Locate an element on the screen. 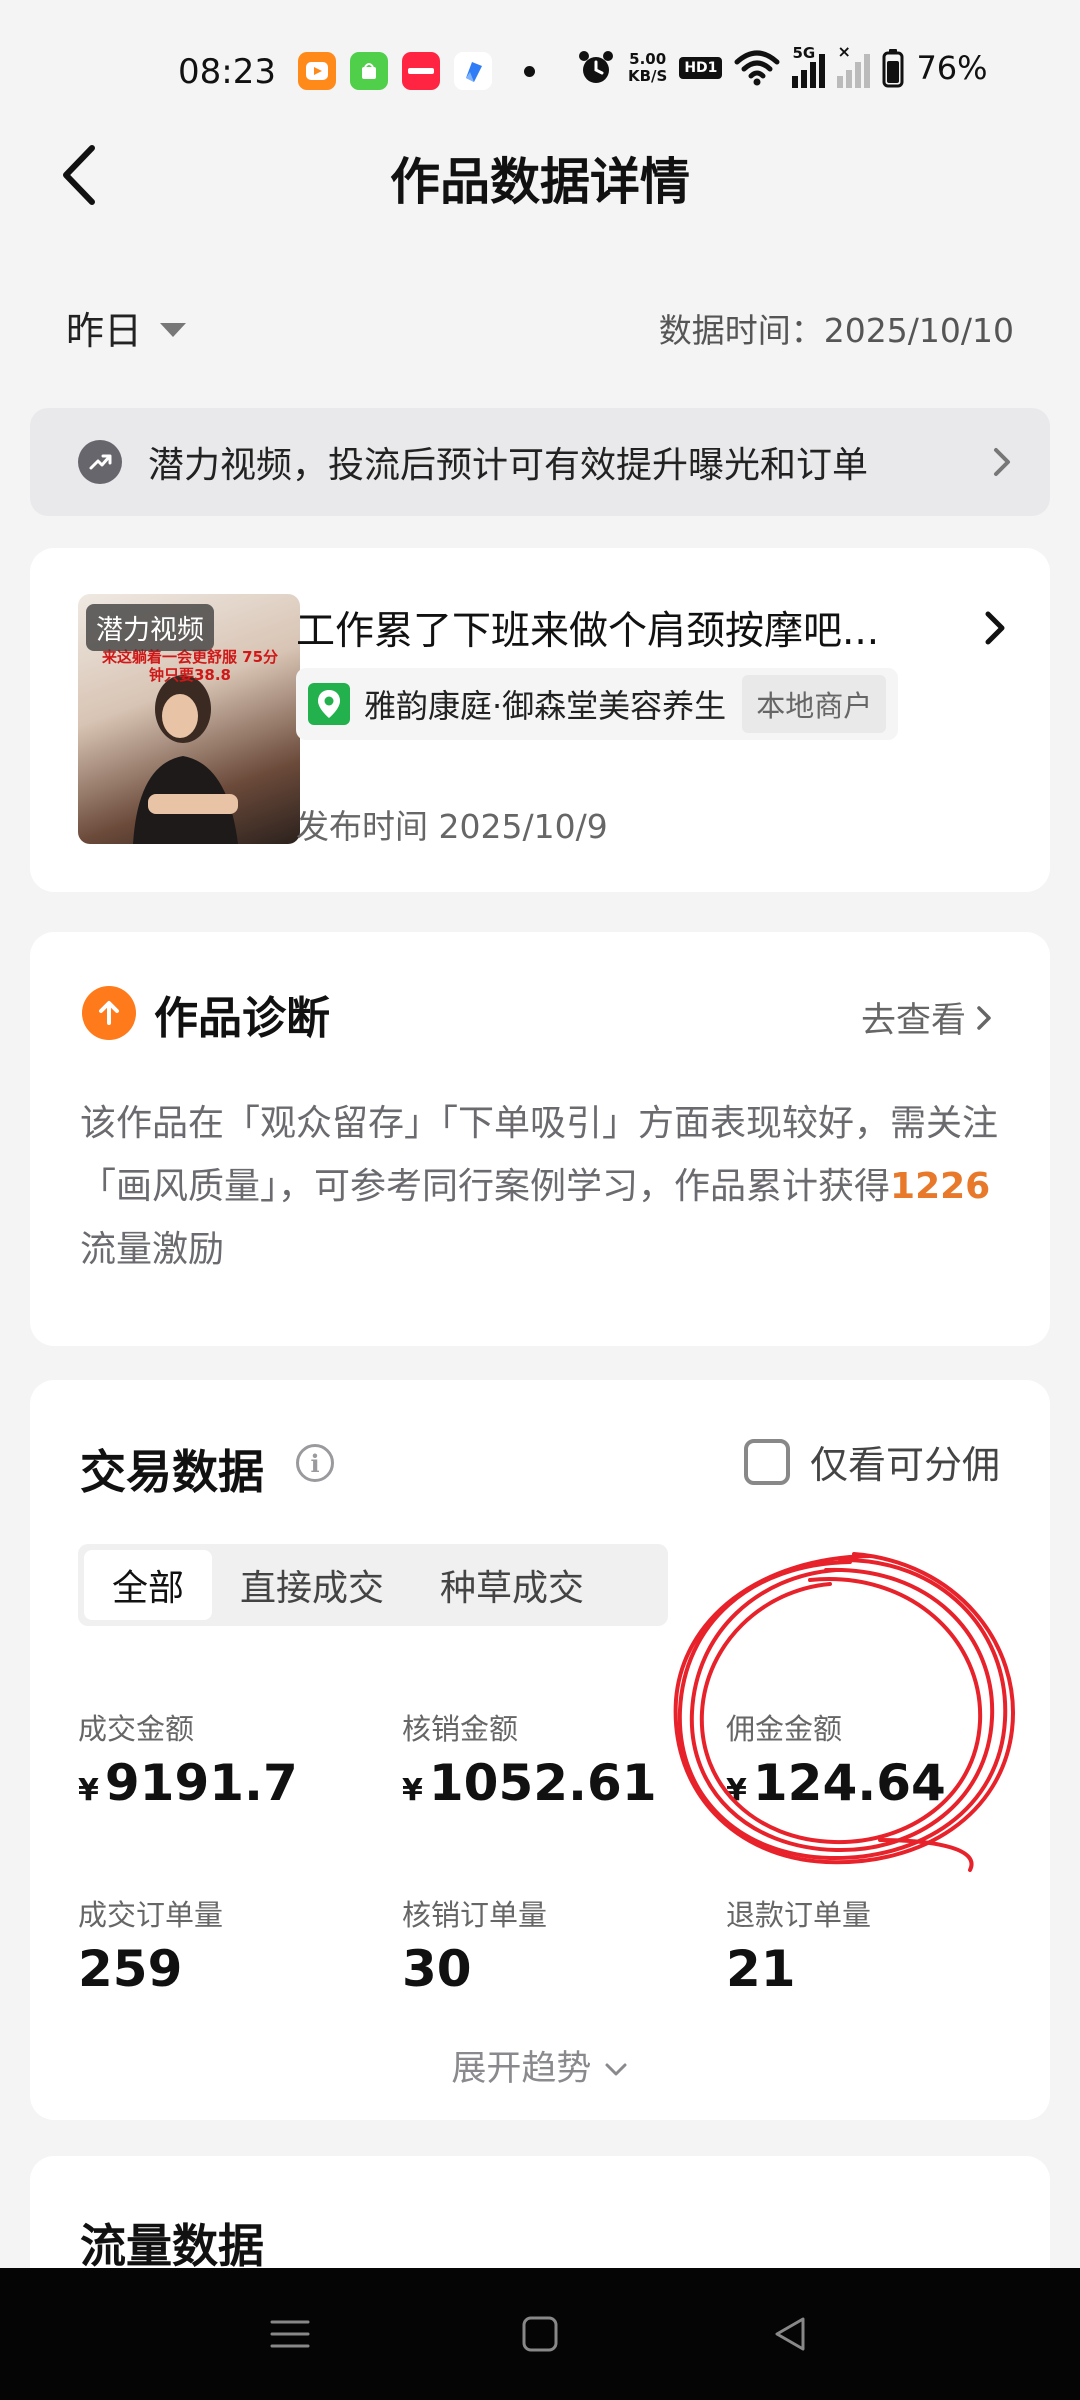 Image resolution: width=1080 pixels, height=2400 pixels. battery-icon is located at coordinates (893, 68).